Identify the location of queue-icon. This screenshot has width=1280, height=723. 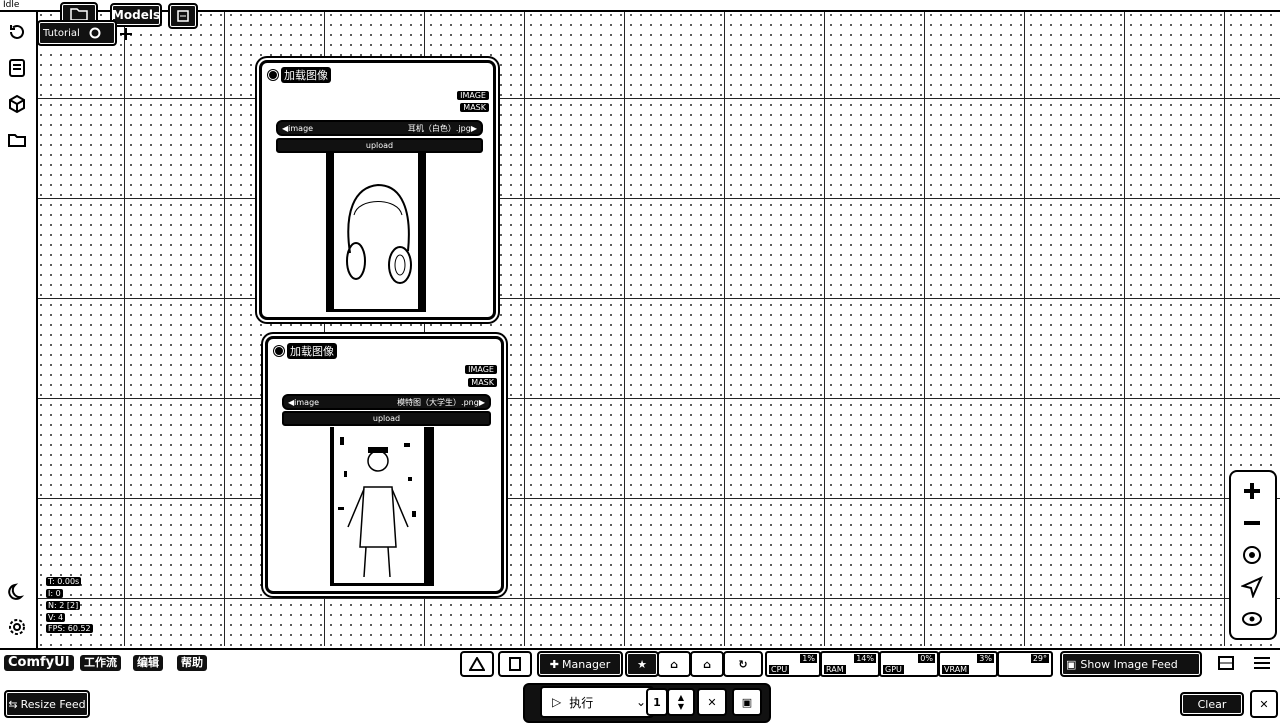
(17, 68).